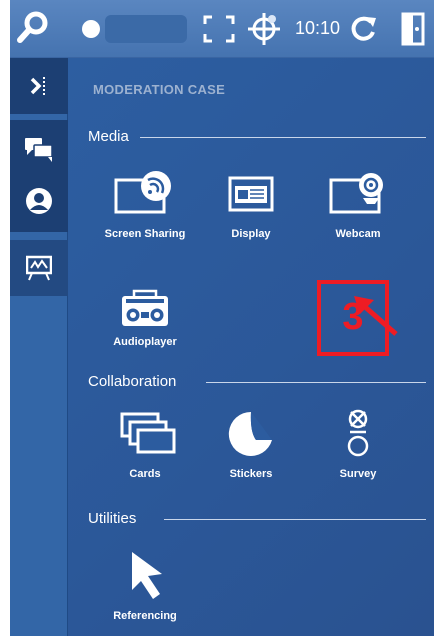 The height and width of the screenshot is (636, 440). I want to click on fullscreen-icon, so click(219, 29).